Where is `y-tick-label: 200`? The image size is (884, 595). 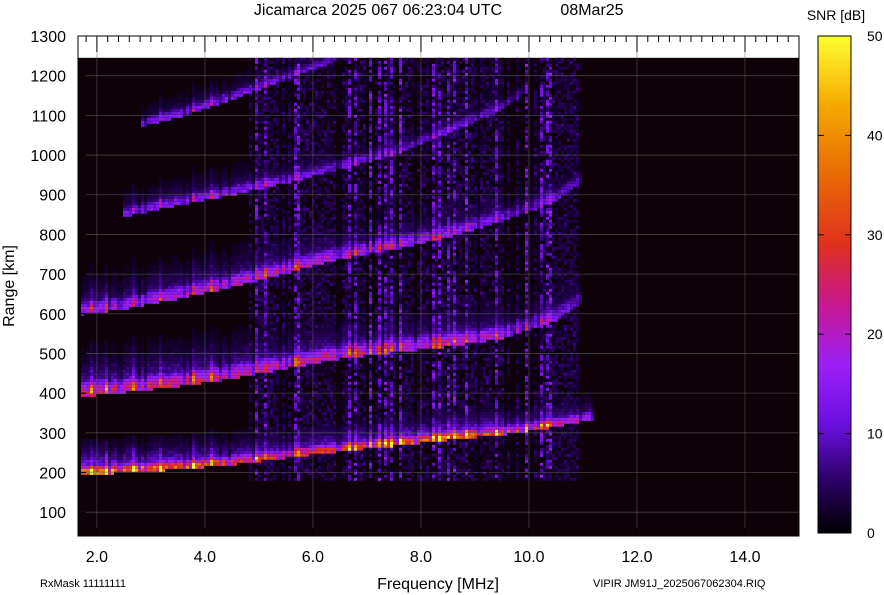 y-tick-label: 200 is located at coordinates (52, 474).